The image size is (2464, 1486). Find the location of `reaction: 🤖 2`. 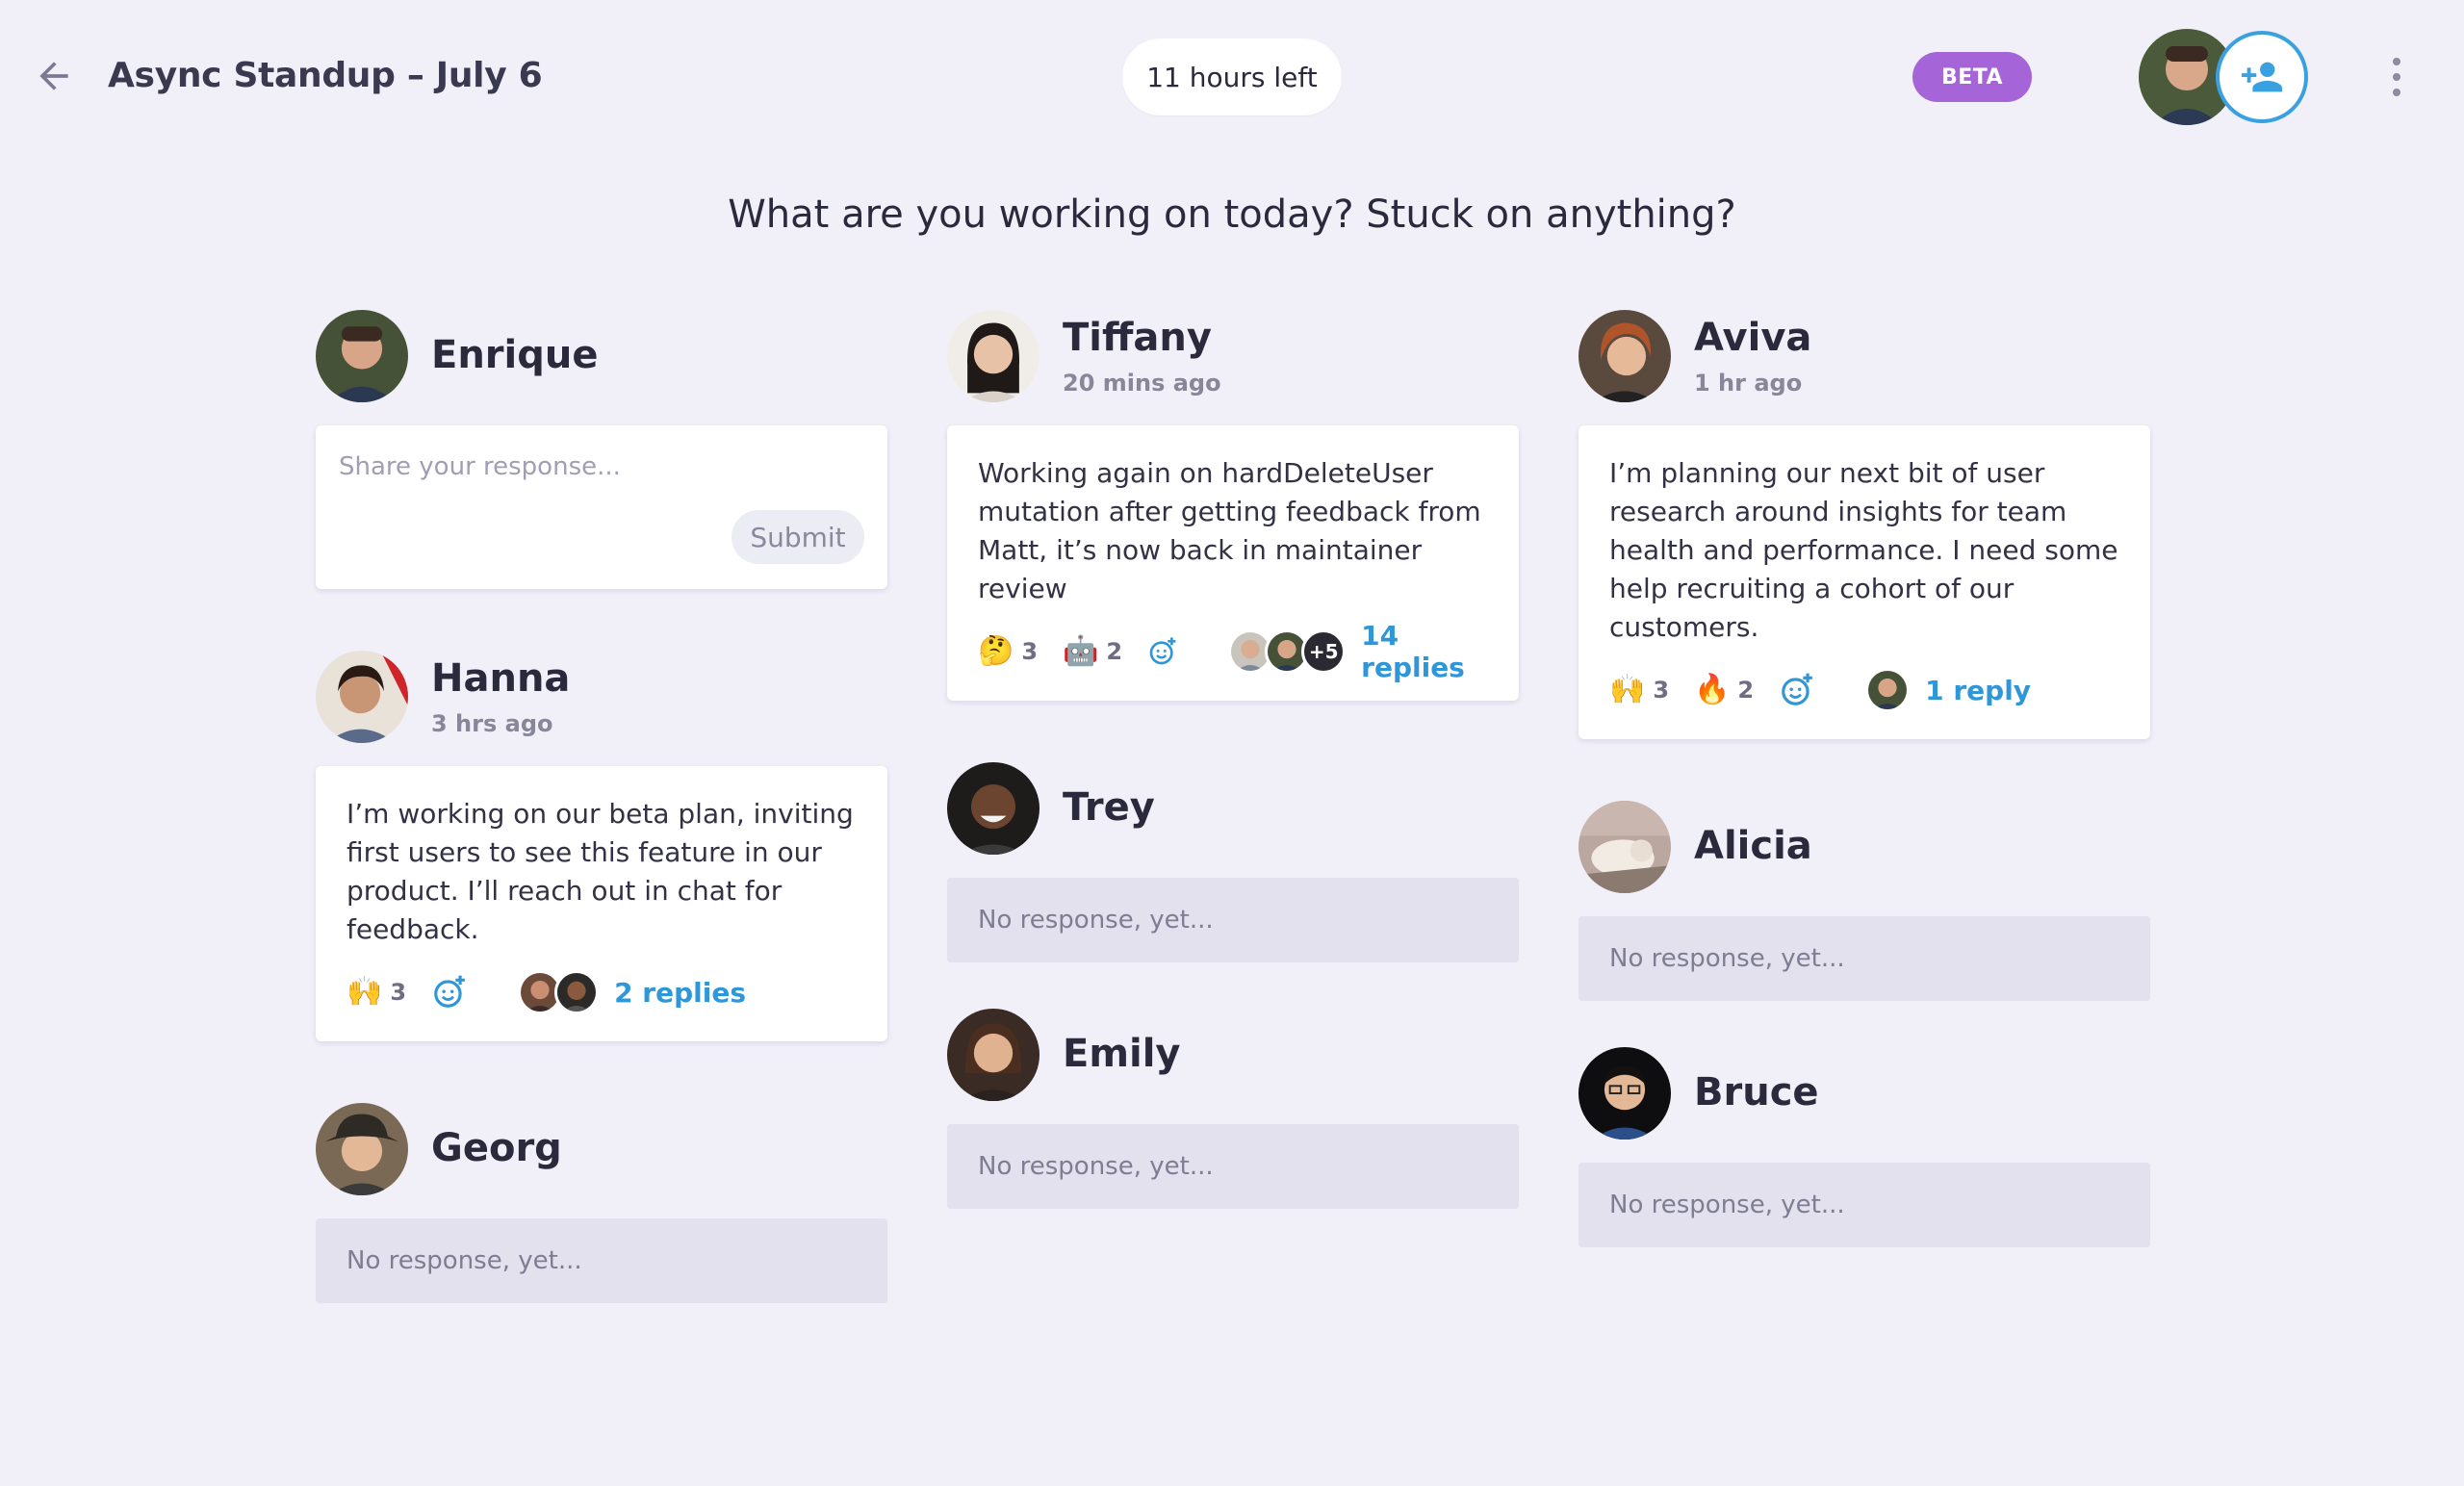

reaction: 🤖 2 is located at coordinates (1092, 651).